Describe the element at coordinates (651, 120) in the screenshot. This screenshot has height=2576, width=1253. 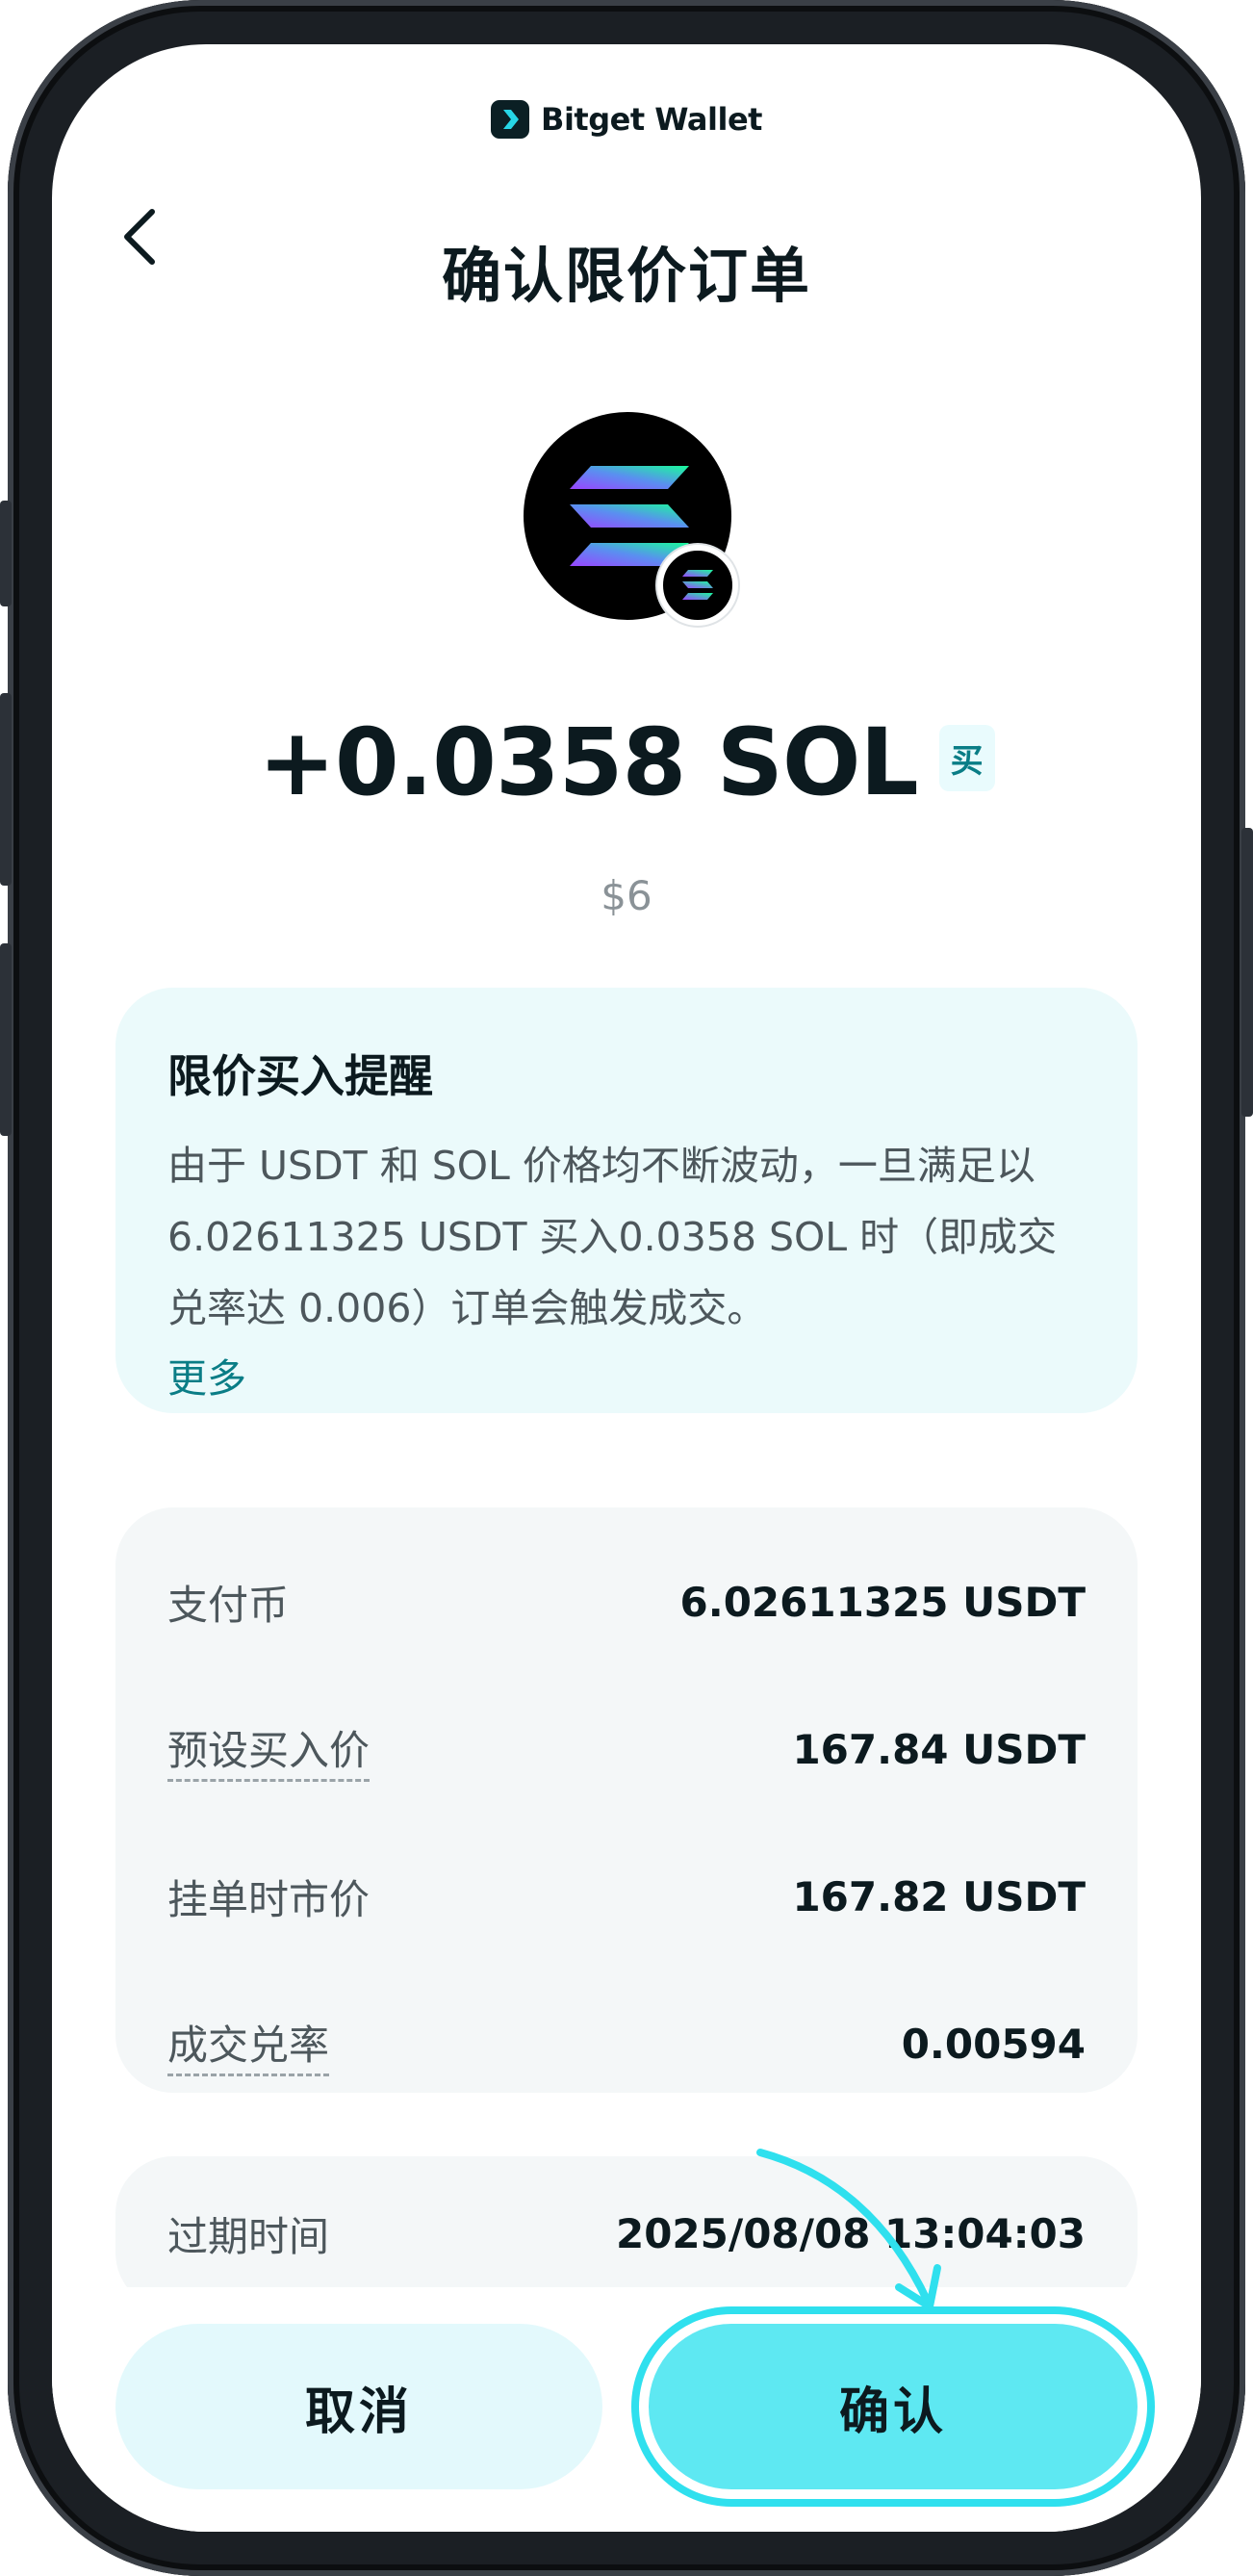
I see `brand-name: Bitget Wallet` at that location.